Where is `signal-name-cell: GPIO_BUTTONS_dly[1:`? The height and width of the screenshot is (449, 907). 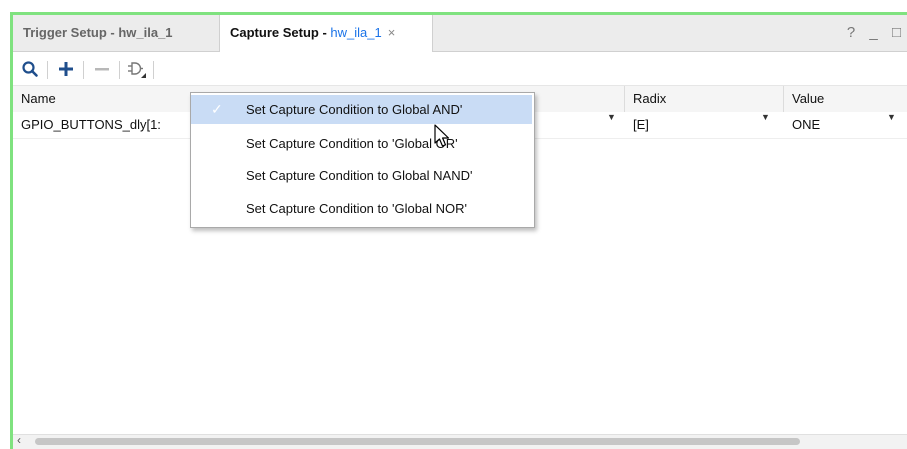 signal-name-cell: GPIO_BUTTONS_dly[1: is located at coordinates (91, 124).